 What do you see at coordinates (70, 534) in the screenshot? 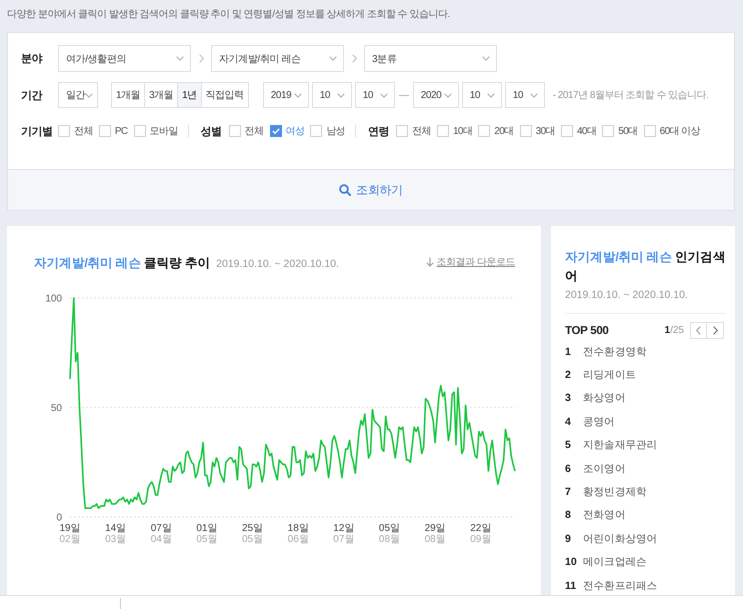
I see `x-axis-label: 19일 02월` at bounding box center [70, 534].